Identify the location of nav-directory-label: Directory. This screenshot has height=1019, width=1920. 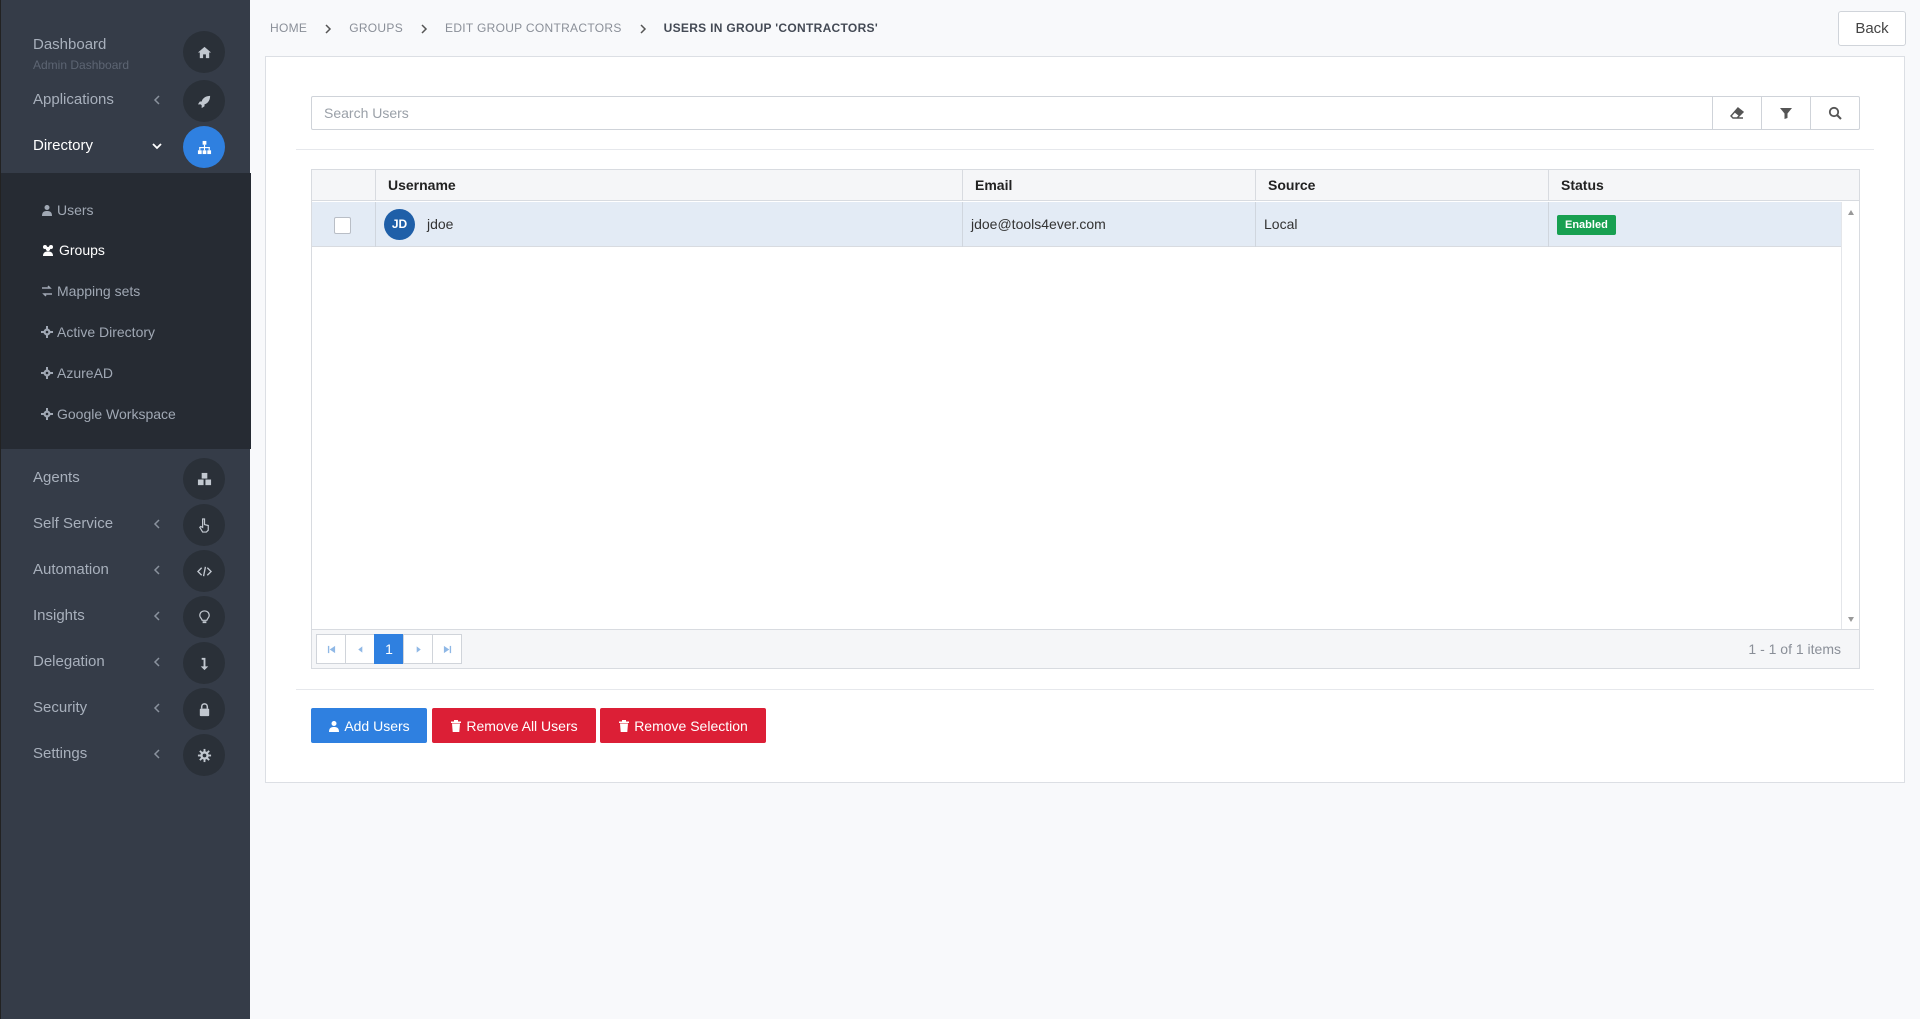
(63, 145).